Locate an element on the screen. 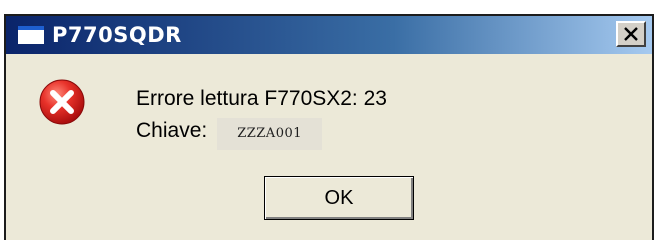 This screenshot has width=660, height=240. ok-button: OK is located at coordinates (339, 198).